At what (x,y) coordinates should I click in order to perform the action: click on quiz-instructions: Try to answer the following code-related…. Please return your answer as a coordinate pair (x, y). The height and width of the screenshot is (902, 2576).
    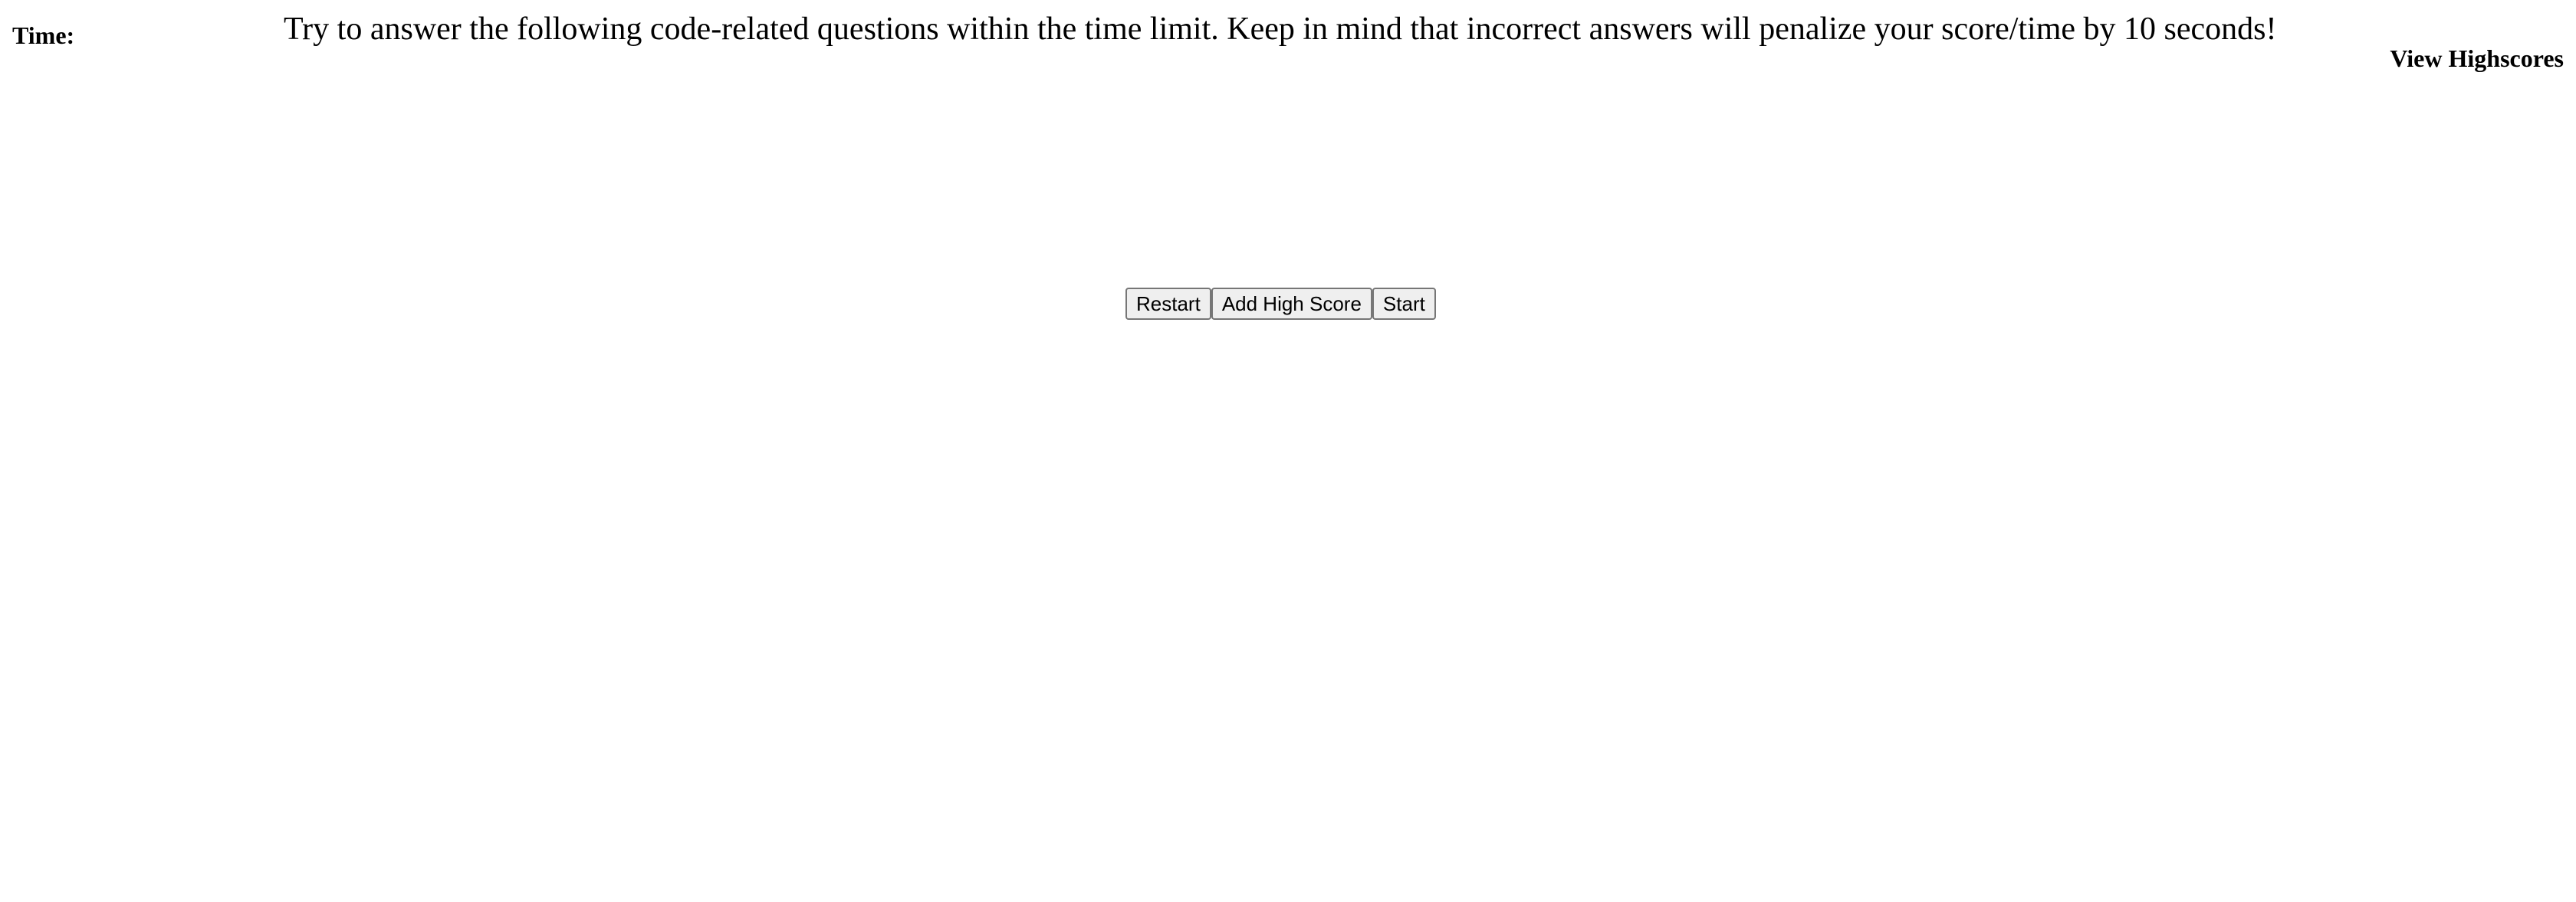
    Looking at the image, I should click on (1280, 29).